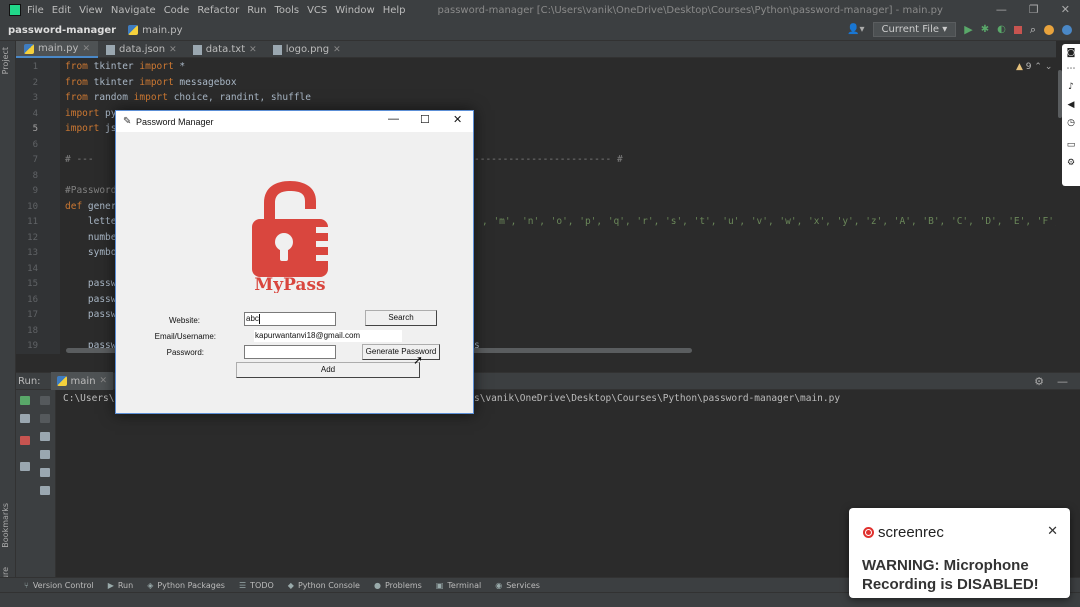 Image resolution: width=1080 pixels, height=607 pixels. Describe the element at coordinates (1071, 145) in the screenshot. I see `screen-icon: ▭` at that location.